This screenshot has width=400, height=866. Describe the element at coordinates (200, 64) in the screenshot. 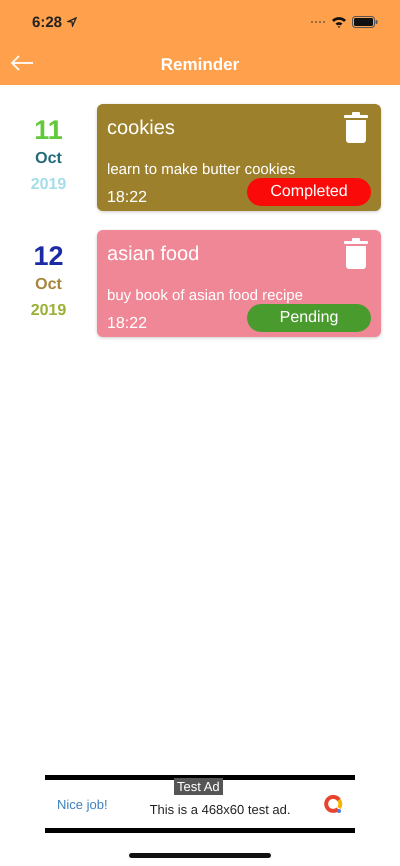

I see `screen-title: Reminder` at that location.